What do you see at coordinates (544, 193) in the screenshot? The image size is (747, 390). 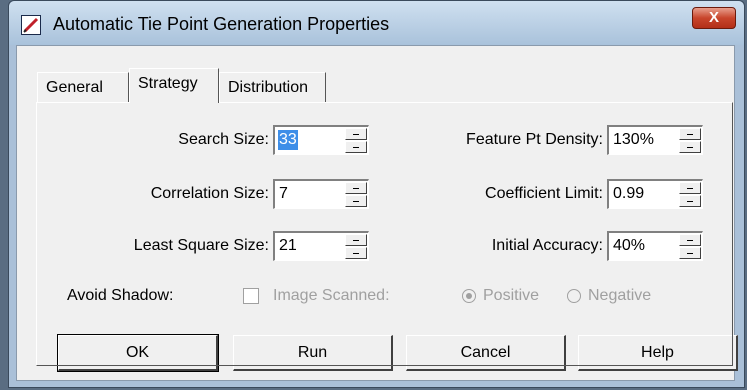 I see `coefficient-limit-label: Coefficient Limit:` at bounding box center [544, 193].